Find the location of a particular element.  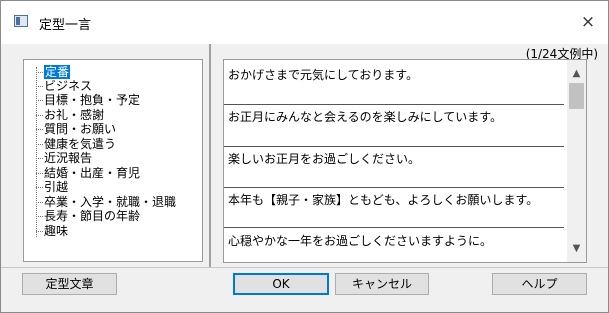

chevron-down-icon: ▼ is located at coordinates (576, 248).